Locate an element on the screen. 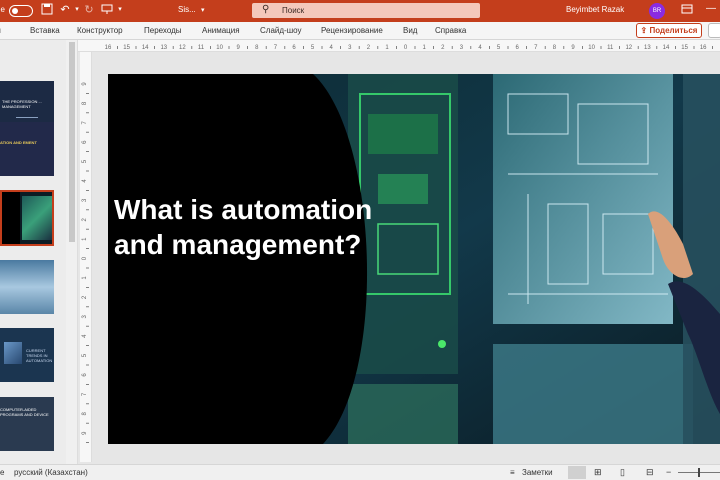 The height and width of the screenshot is (480, 720). normal-view-icon is located at coordinates (577, 472).